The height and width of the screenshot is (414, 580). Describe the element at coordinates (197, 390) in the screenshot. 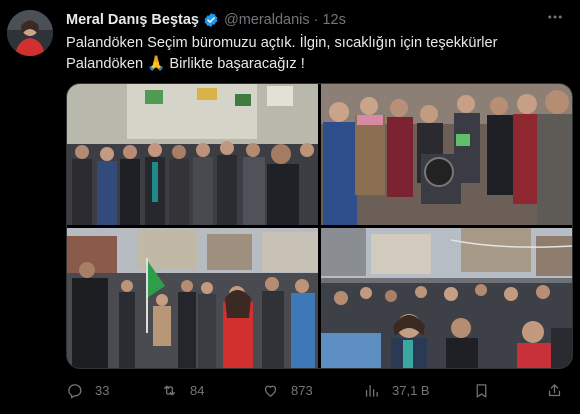

I see `repost-count: 84` at that location.